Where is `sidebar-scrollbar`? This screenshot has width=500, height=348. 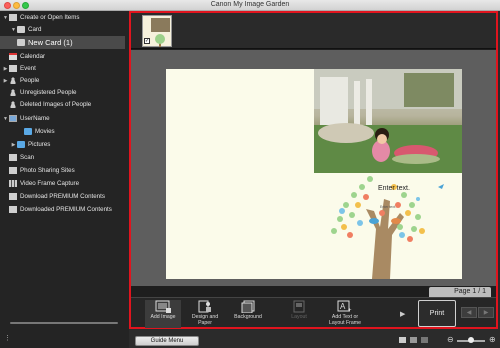
sidebar-scrollbar is located at coordinates (64, 323).